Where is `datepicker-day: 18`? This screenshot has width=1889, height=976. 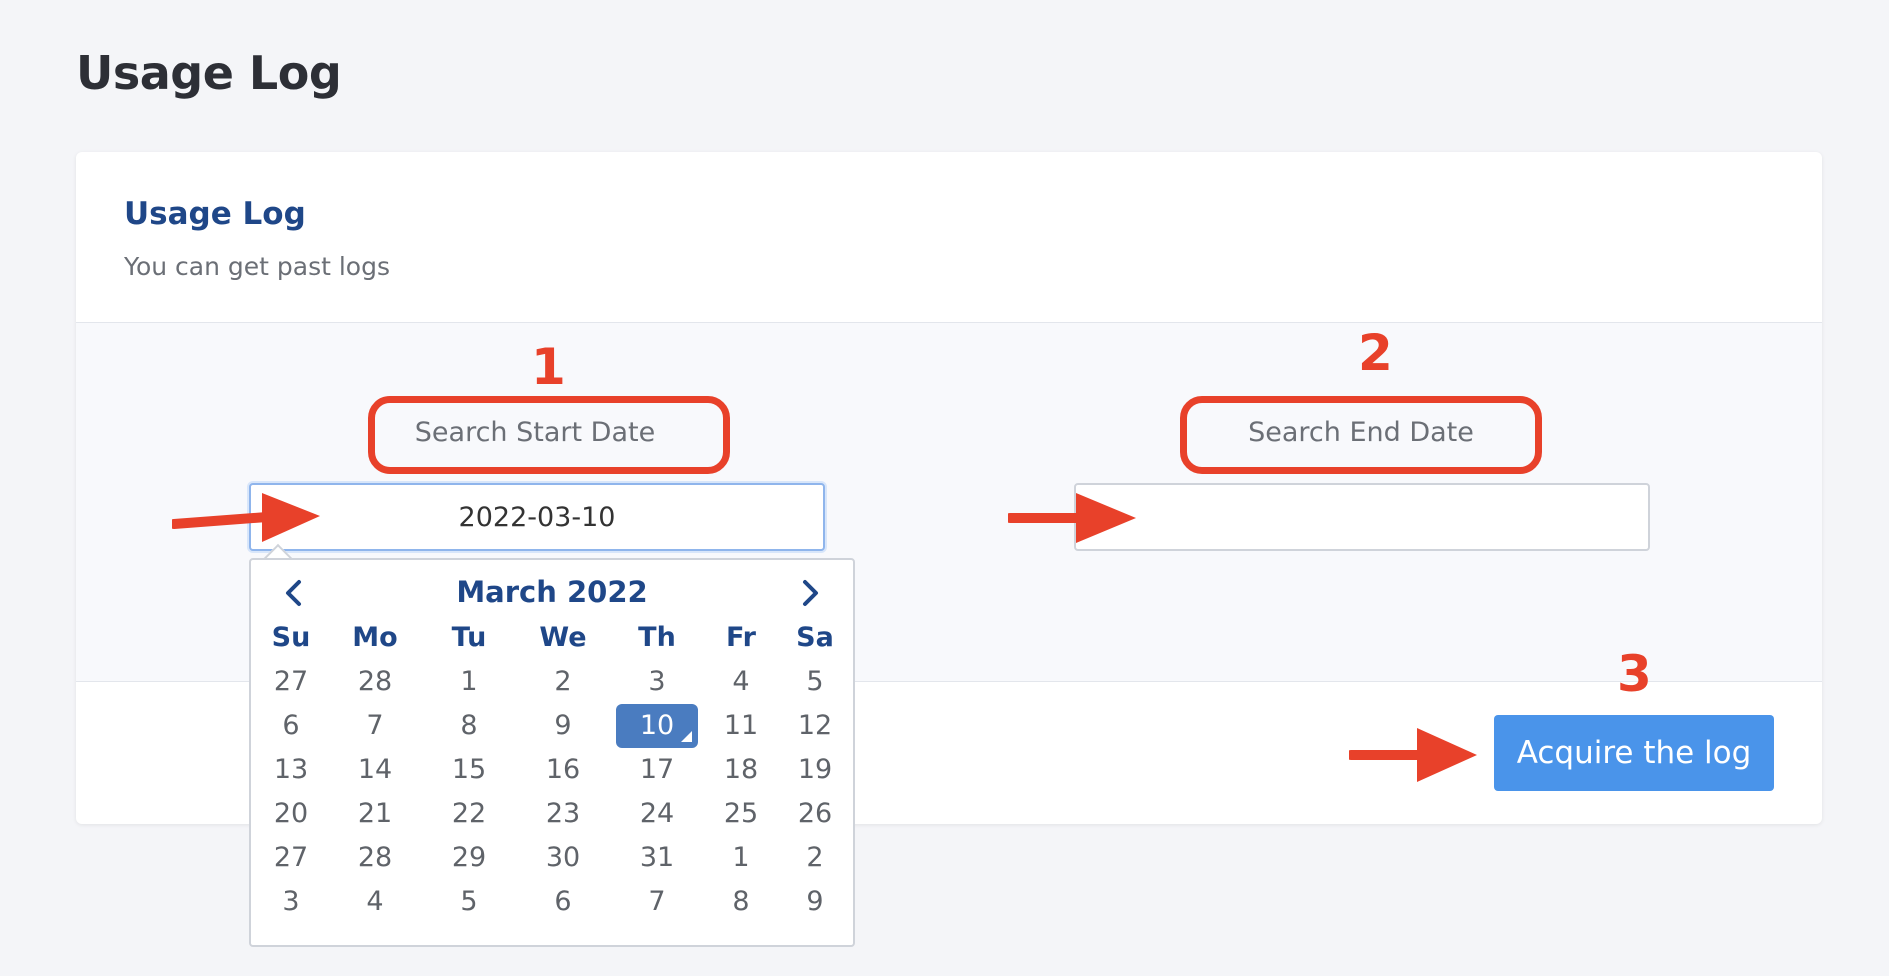
datepicker-day: 18 is located at coordinates (741, 770).